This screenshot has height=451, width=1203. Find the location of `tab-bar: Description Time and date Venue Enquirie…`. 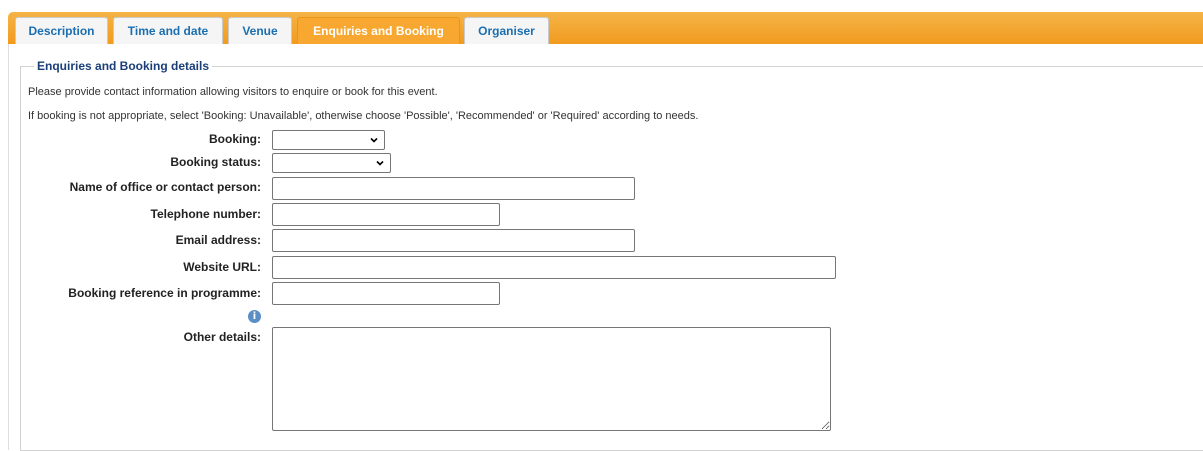

tab-bar: Description Time and date Venue Enquirie… is located at coordinates (605, 28).